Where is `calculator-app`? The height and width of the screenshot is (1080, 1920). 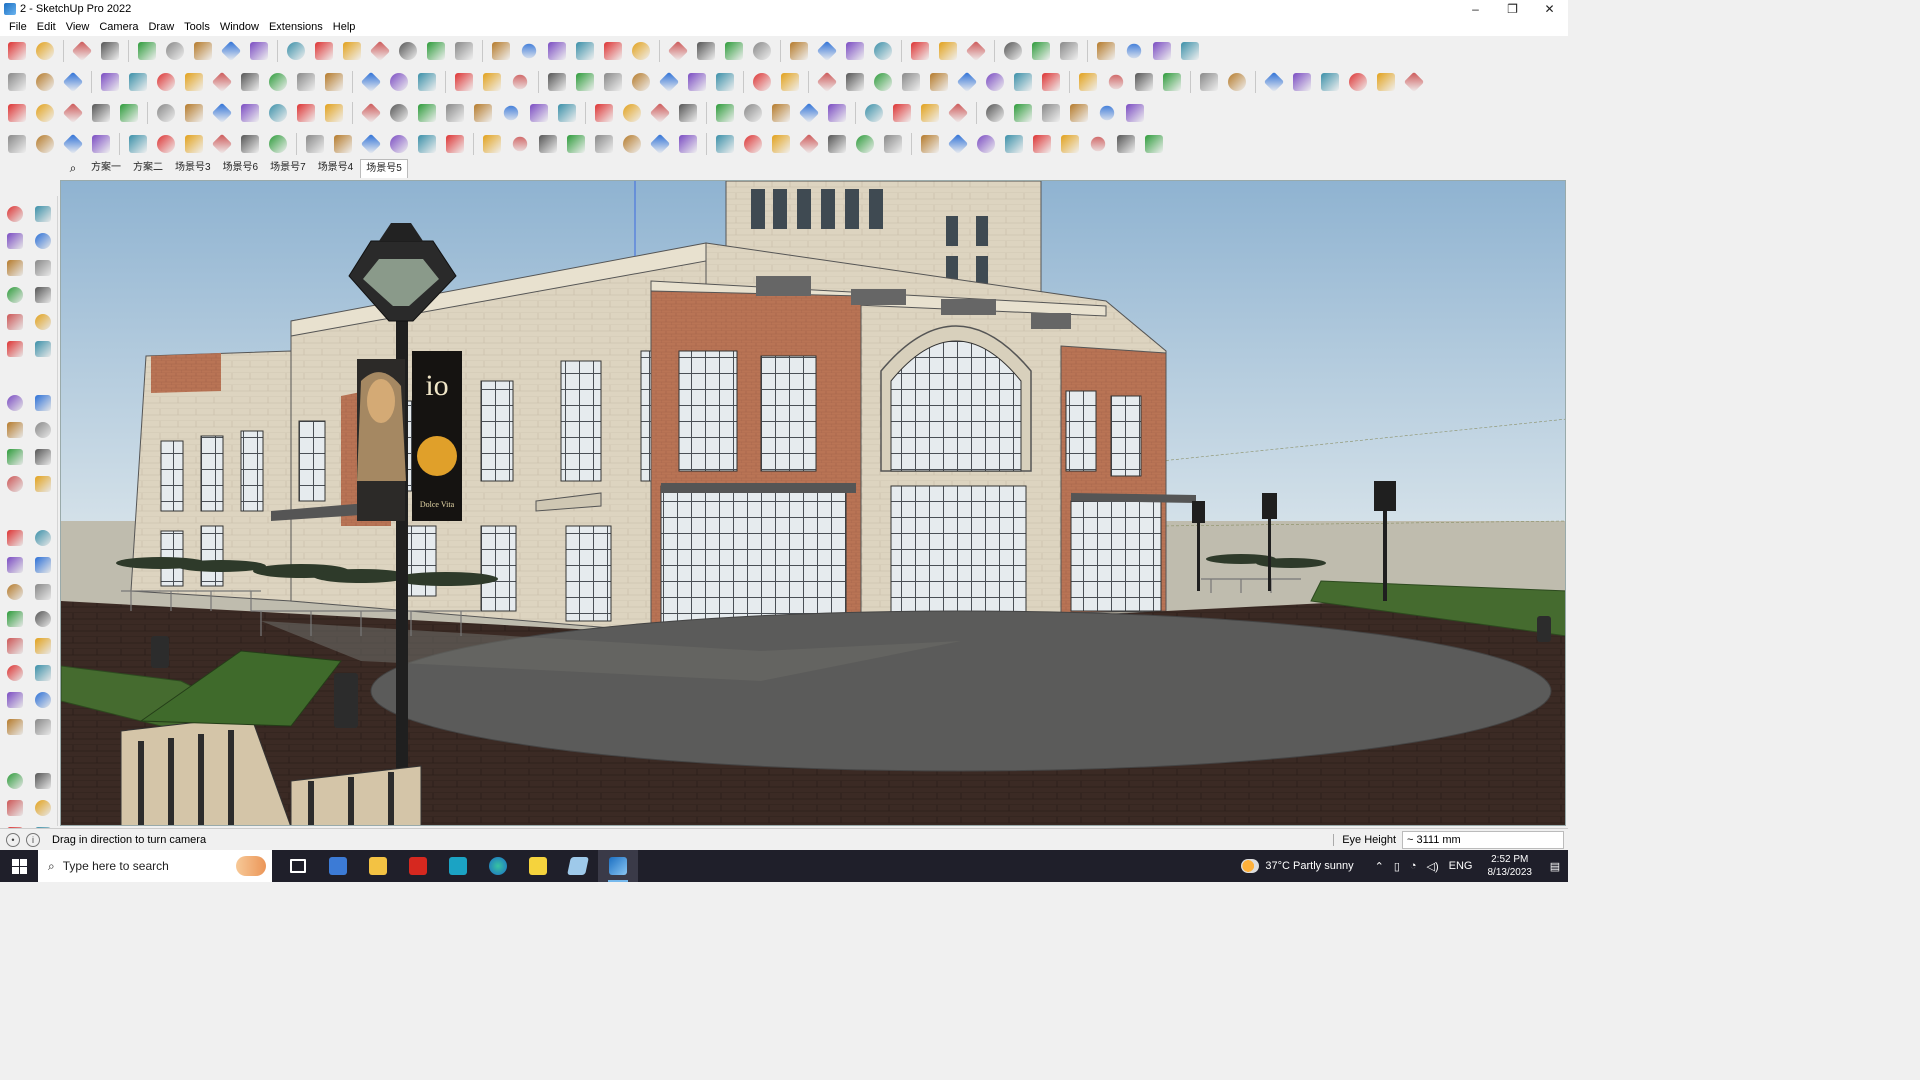
calculator-app is located at coordinates (338, 866).